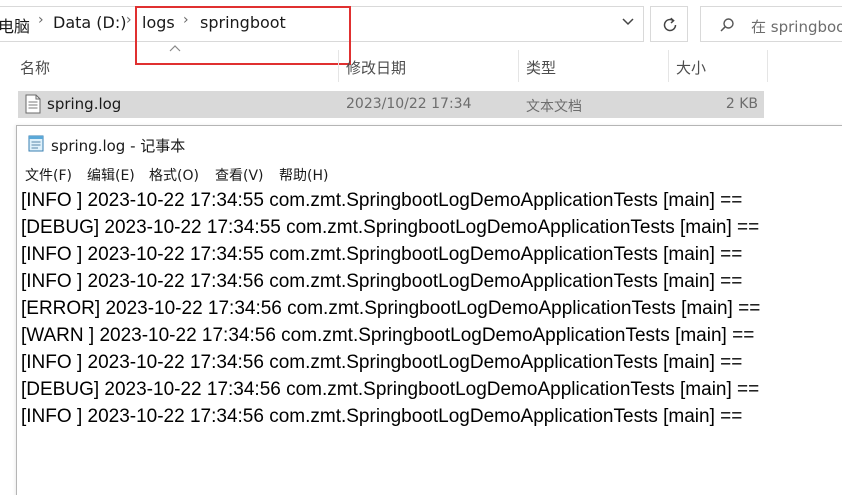 Image resolution: width=842 pixels, height=495 pixels. What do you see at coordinates (243, 35) in the screenshot?
I see `highlight-annotation` at bounding box center [243, 35].